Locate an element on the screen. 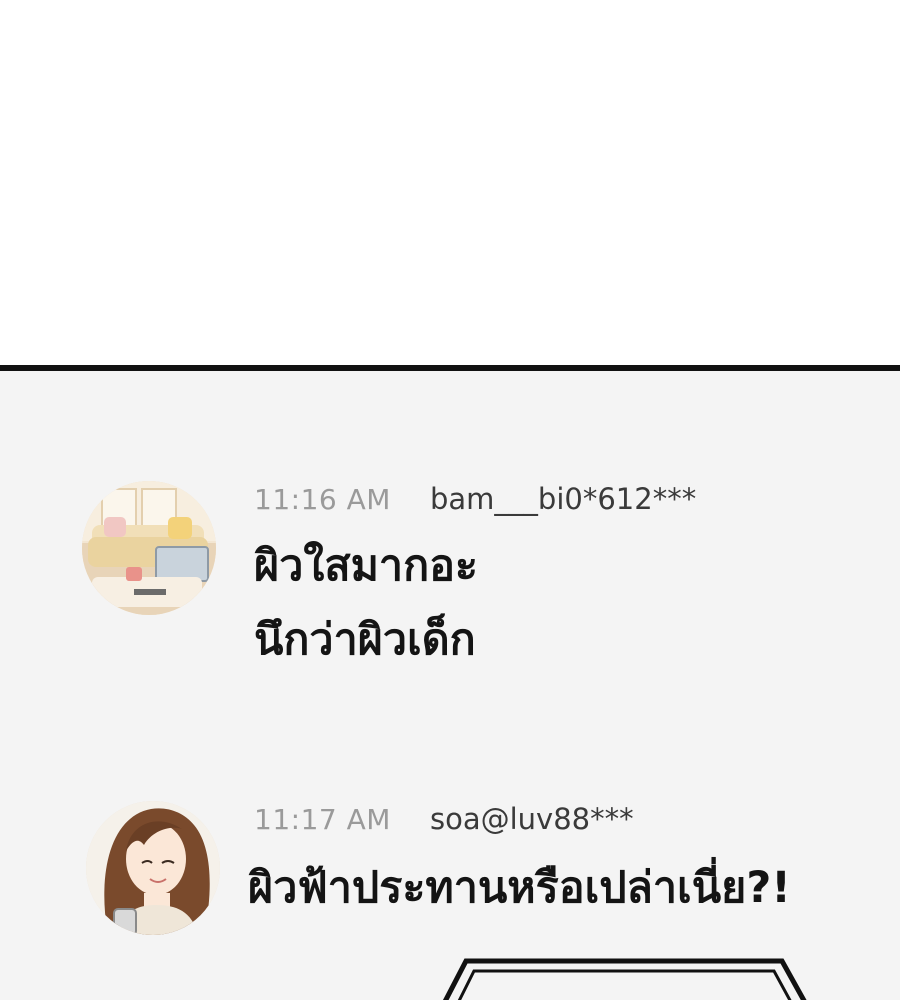  comment-line: ผิวฟ้าประทานหรือเปล่าเนี่ย?! is located at coordinates (519, 888).